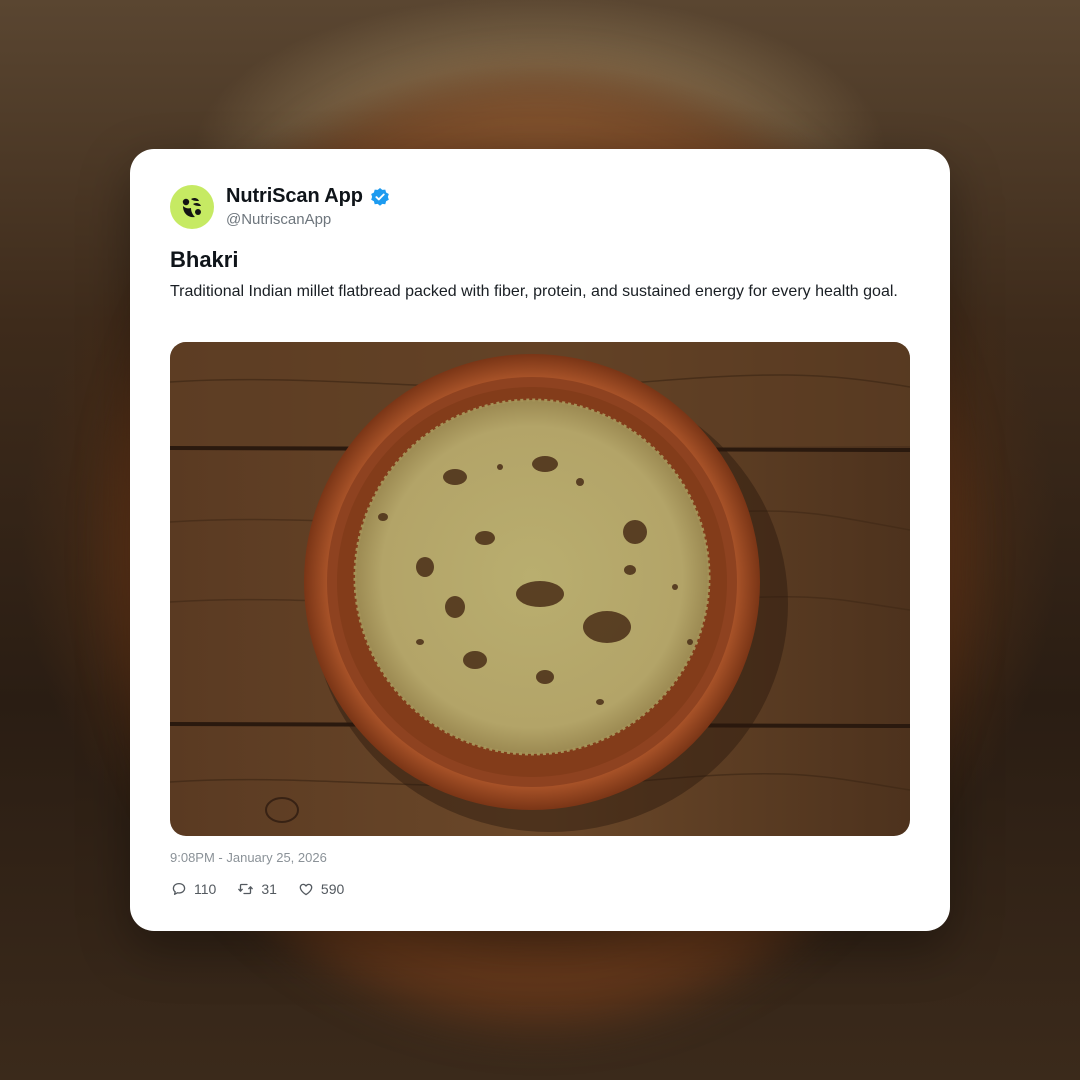  Describe the element at coordinates (278, 219) in the screenshot. I see `author-handle: @NutriscanApp` at that location.